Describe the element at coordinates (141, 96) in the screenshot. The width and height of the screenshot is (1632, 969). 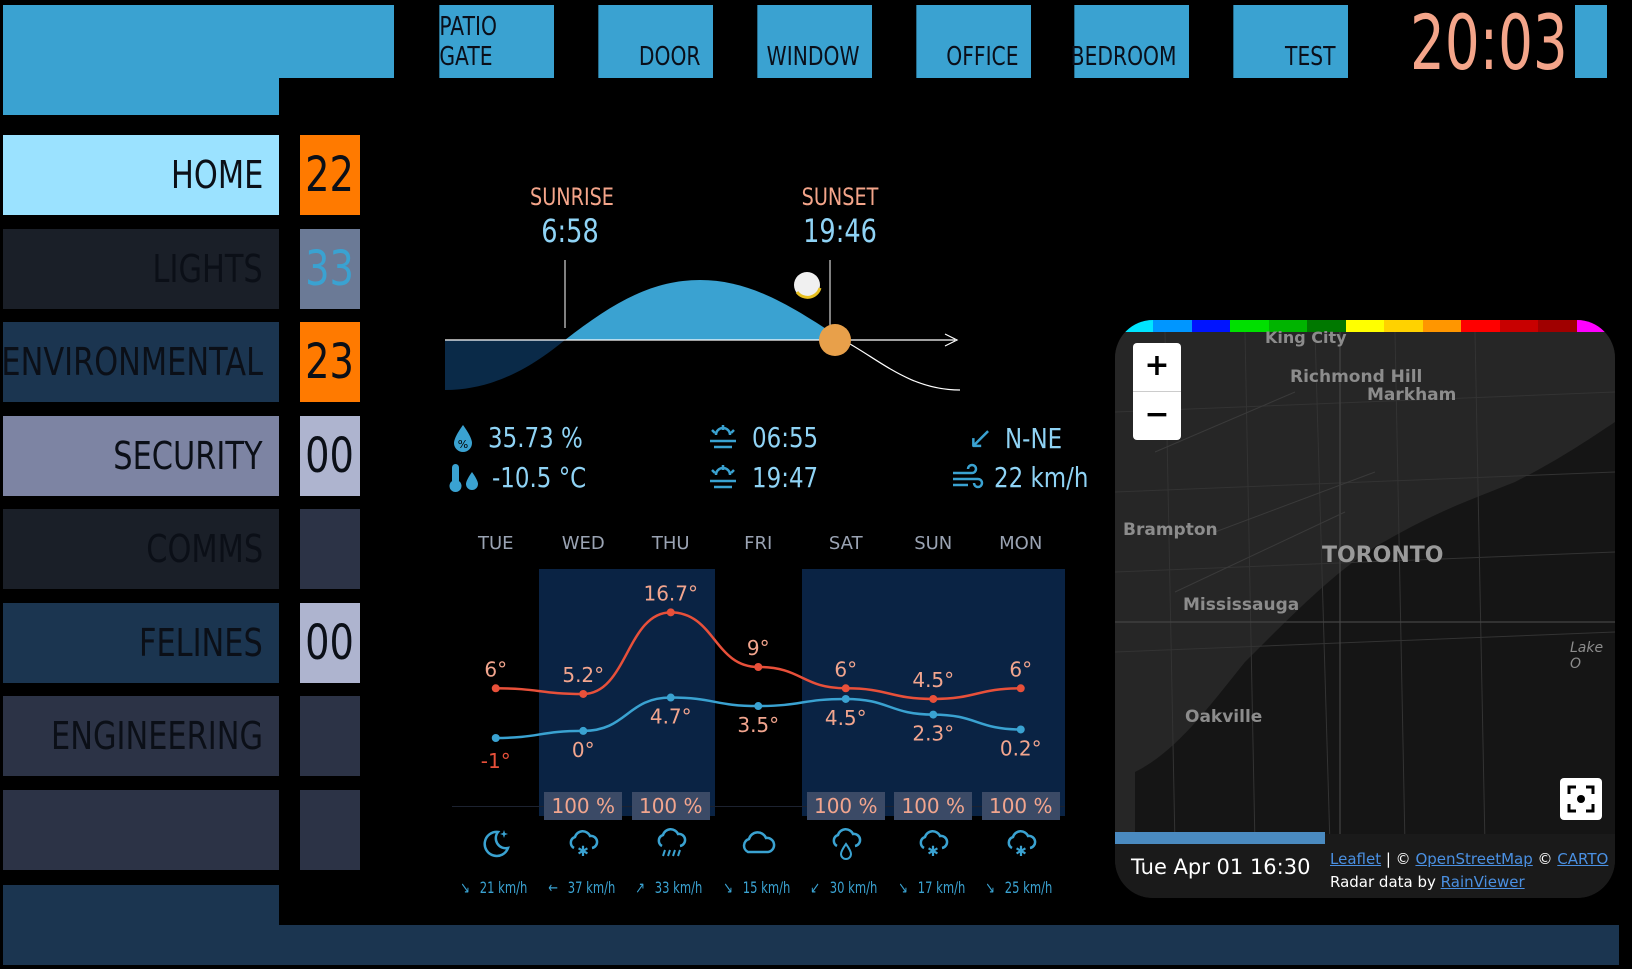
I see `frame-elbow-top` at that location.